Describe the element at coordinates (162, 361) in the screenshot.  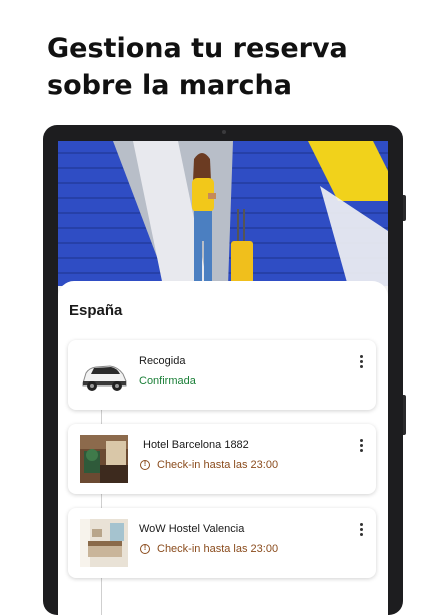
I see `booking-title: Recogida` at that location.